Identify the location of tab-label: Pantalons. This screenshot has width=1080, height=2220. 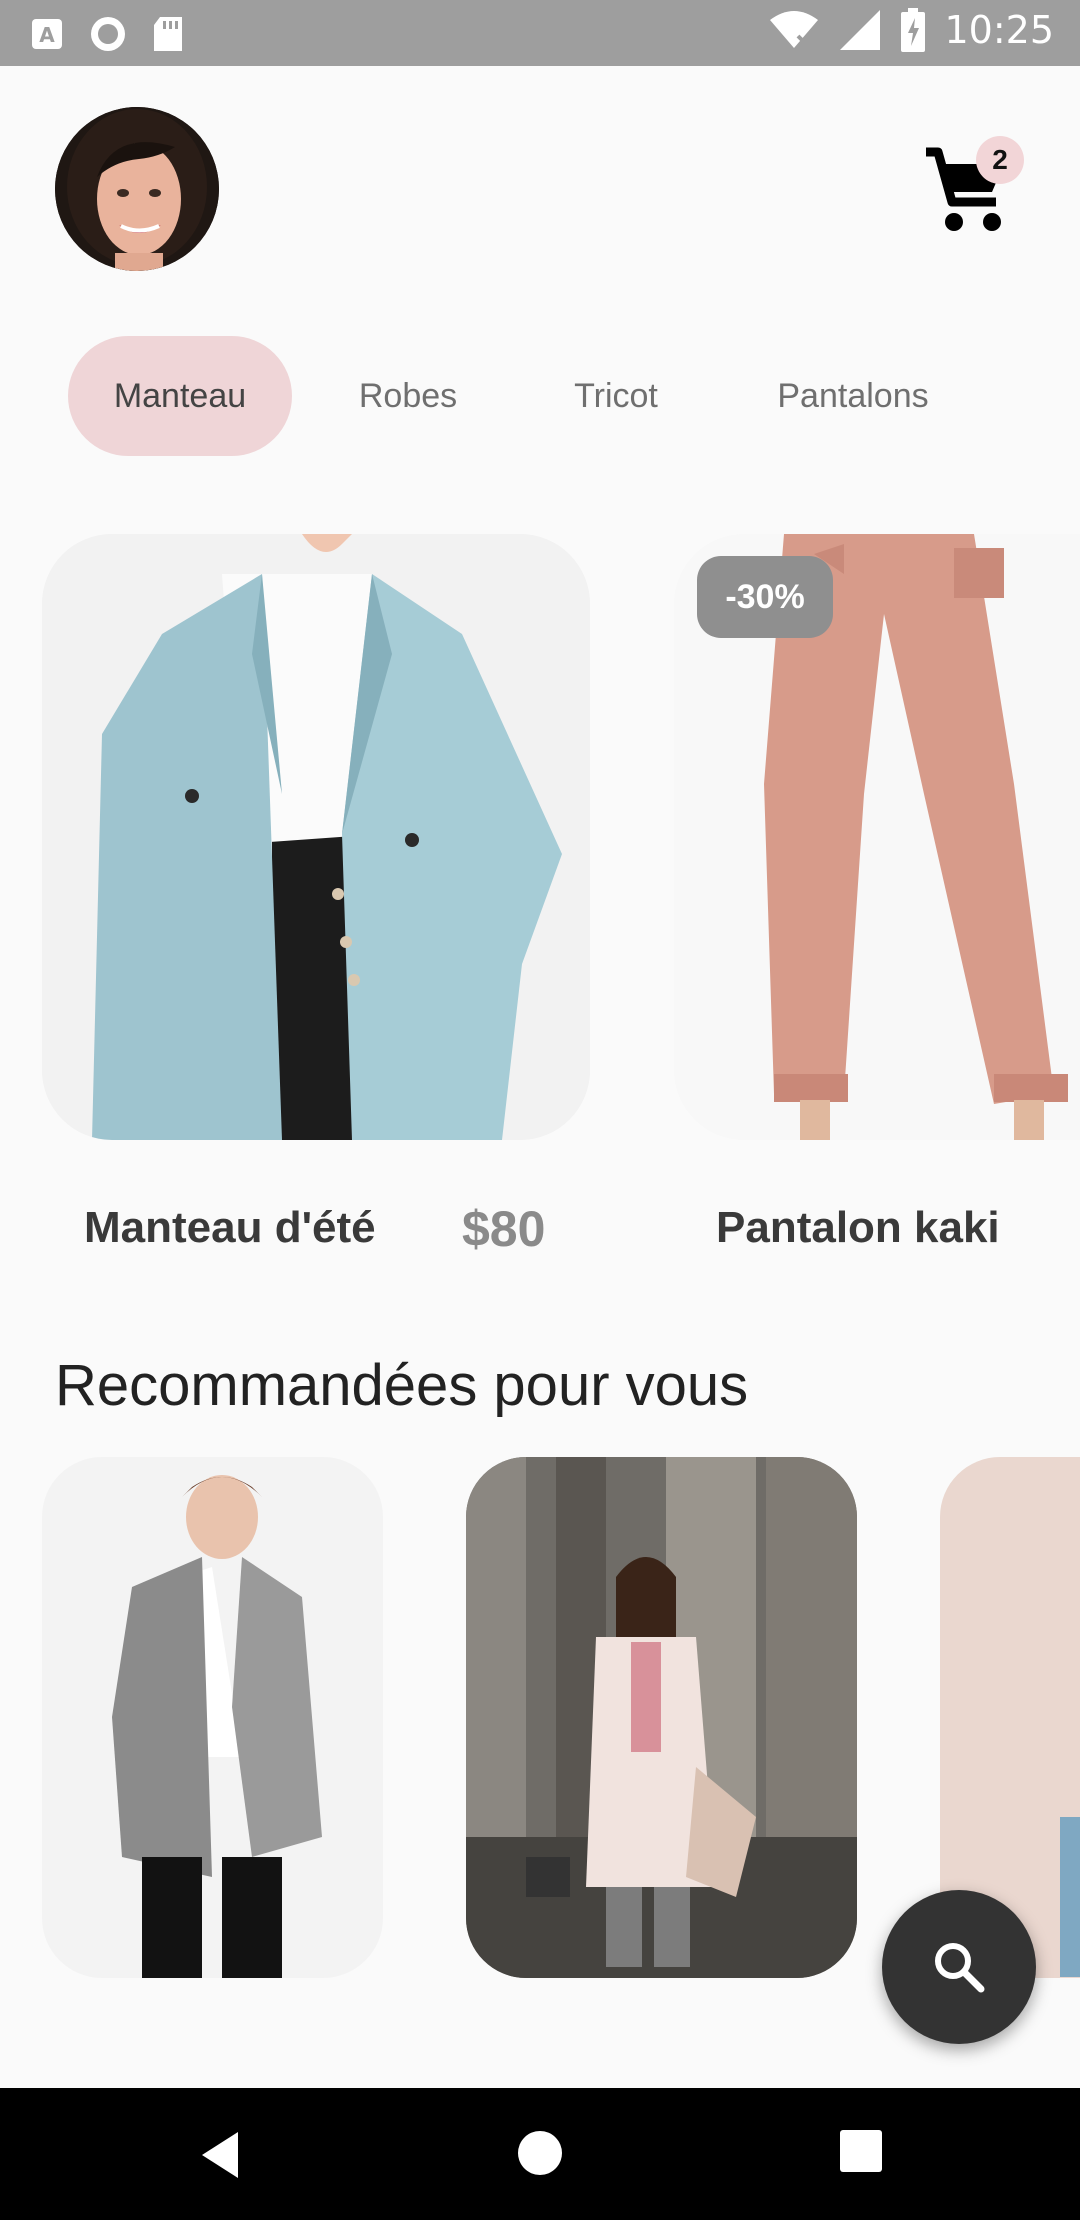
(853, 395).